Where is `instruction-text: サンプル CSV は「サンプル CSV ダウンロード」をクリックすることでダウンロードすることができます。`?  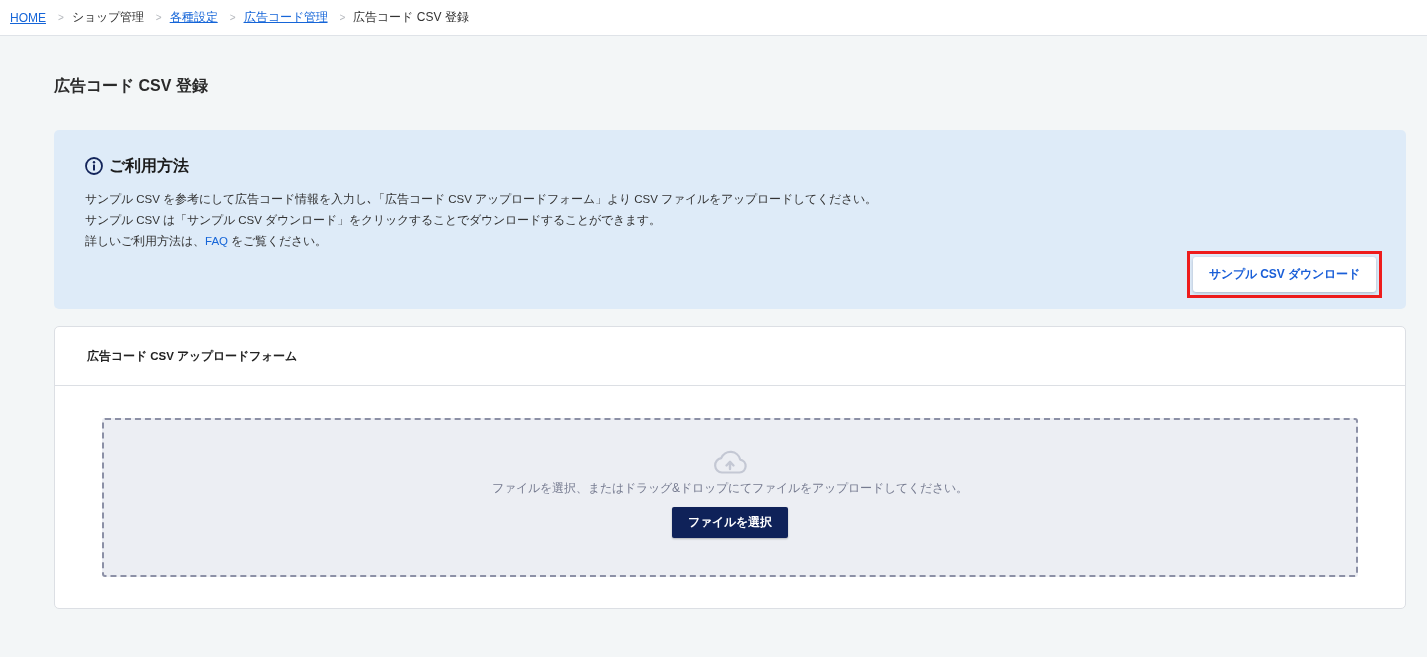 instruction-text: サンプル CSV は「サンプル CSV ダウンロード」をクリックすることでダウンロードすることができます。 is located at coordinates (373, 220).